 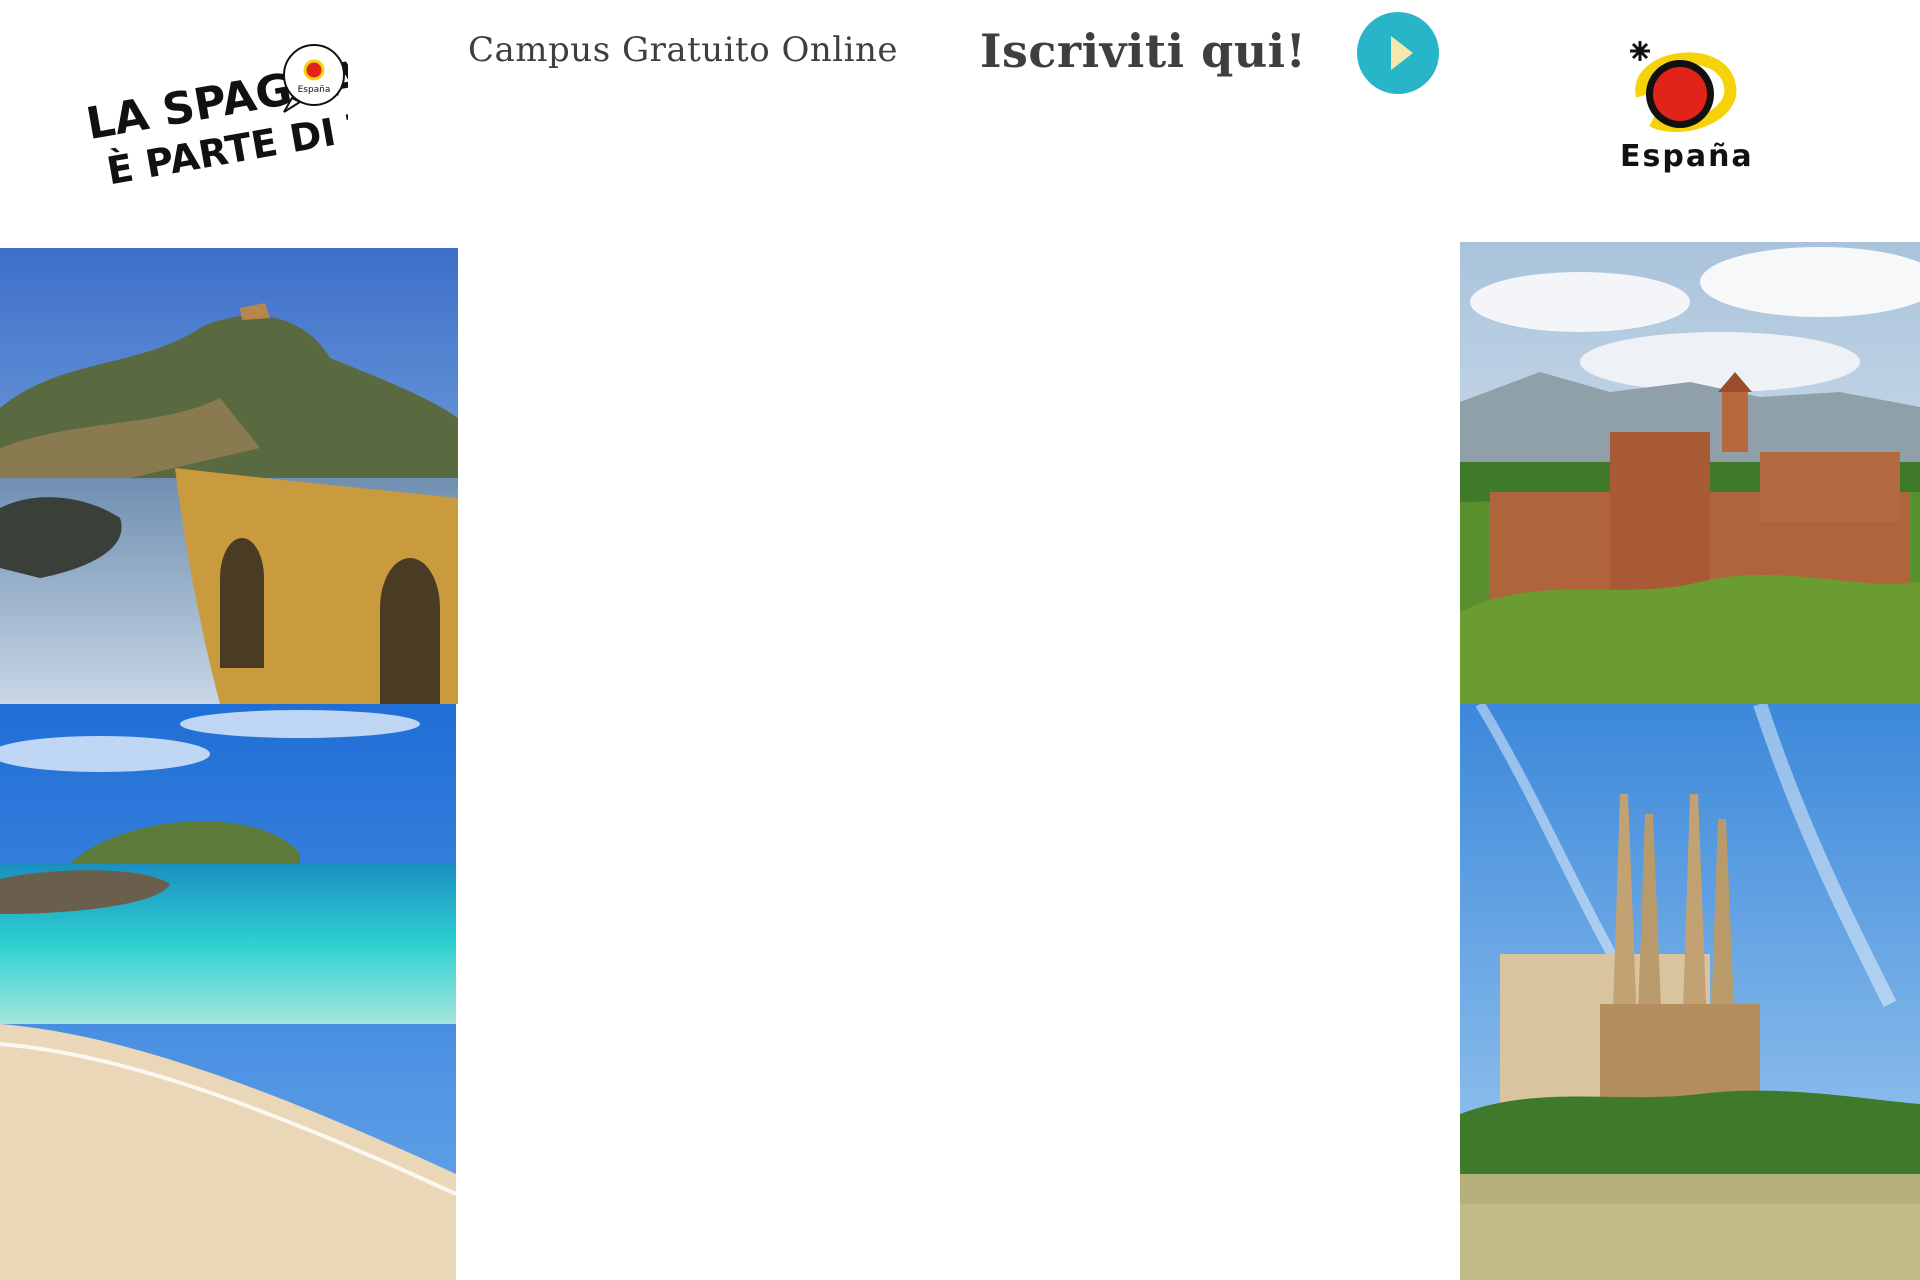 I want to click on la-spagna-logo: LA SPAGNA È PARTE DI TE España, so click(x=240, y=116).